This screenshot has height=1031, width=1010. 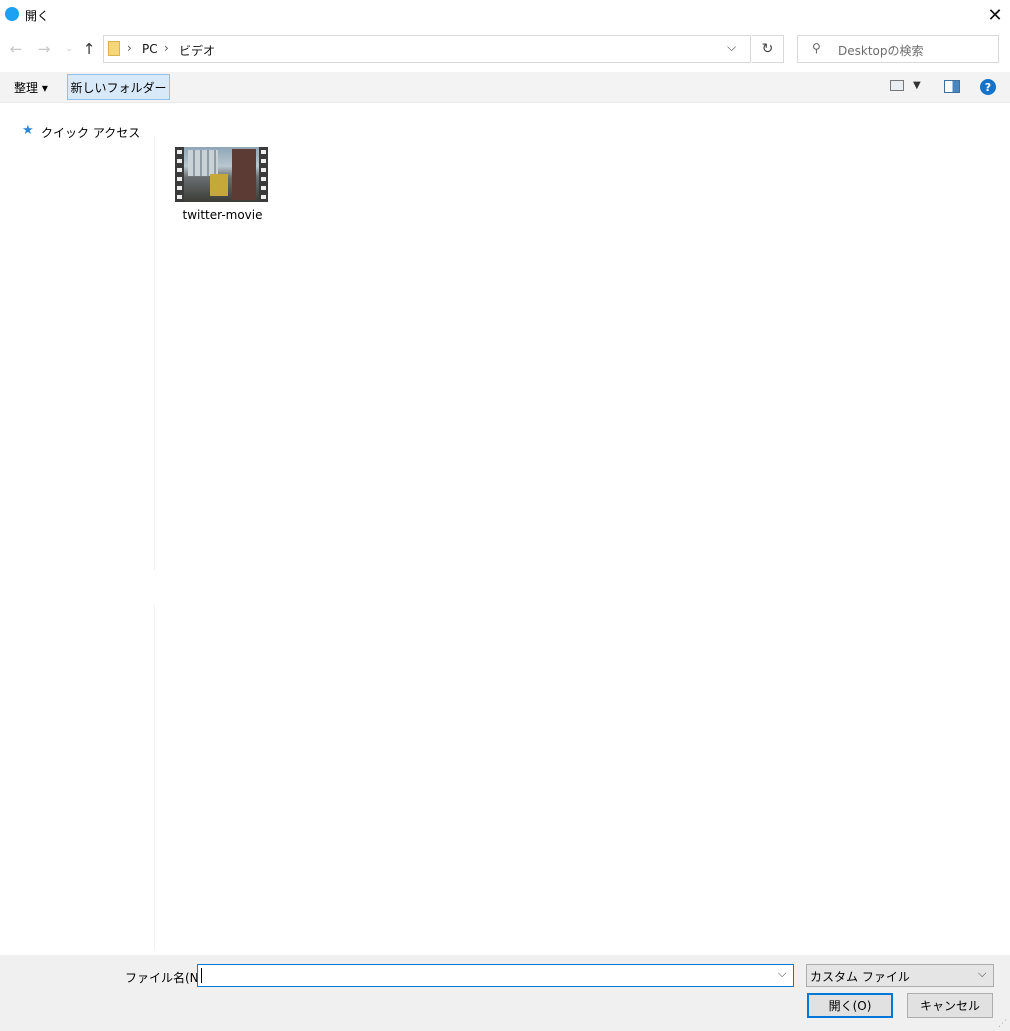 I want to click on chevron-down-icon: ⌄, so click(x=69, y=49).